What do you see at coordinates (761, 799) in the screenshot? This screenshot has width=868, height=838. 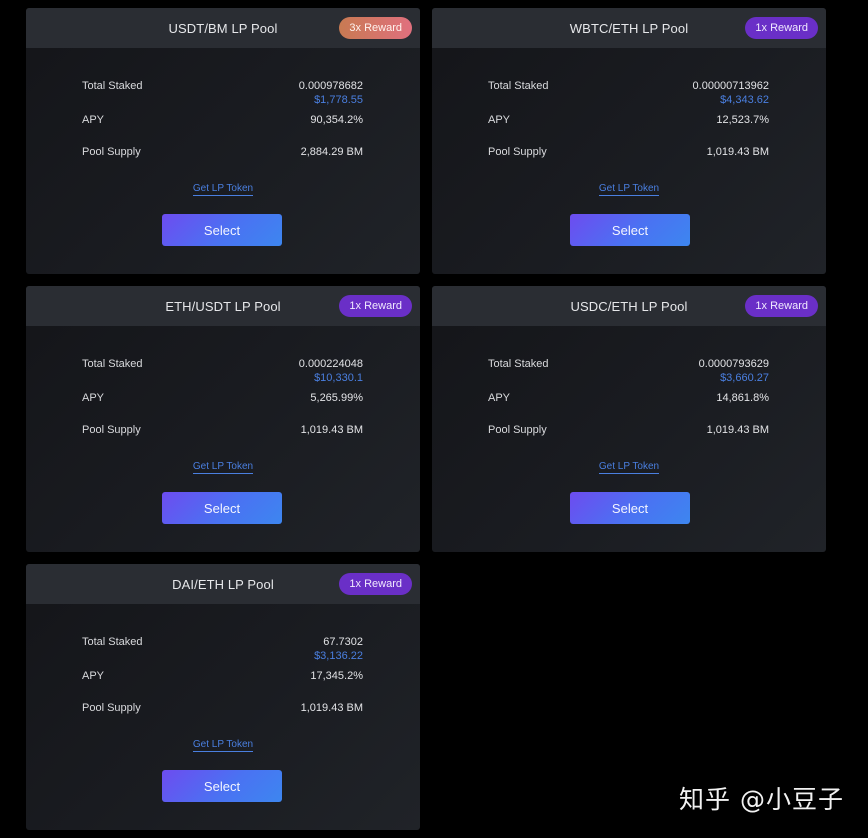 I see `watermark-text: 知乎 @小豆子` at bounding box center [761, 799].